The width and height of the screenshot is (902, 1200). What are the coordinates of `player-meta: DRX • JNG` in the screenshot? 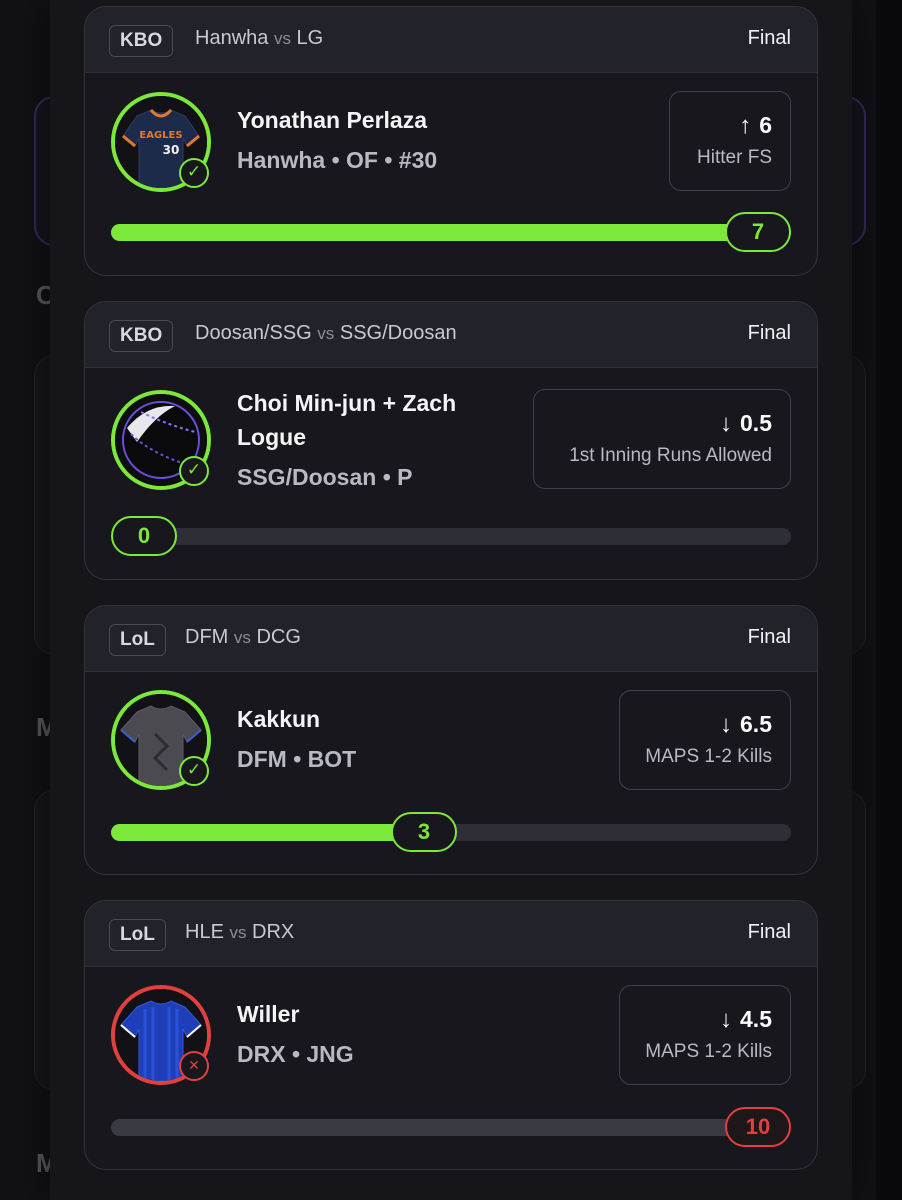 It's located at (295, 1054).